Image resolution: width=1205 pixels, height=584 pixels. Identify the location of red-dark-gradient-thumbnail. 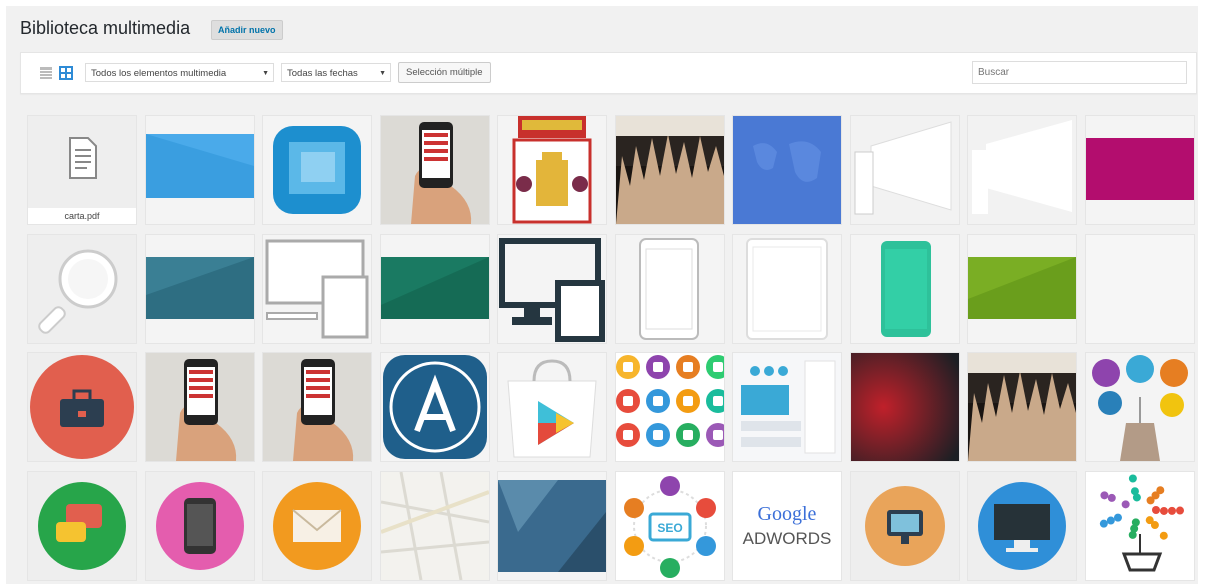
(905, 407).